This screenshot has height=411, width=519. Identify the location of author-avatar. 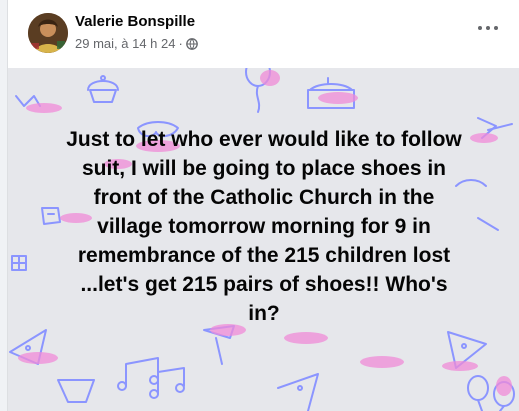
(48, 33).